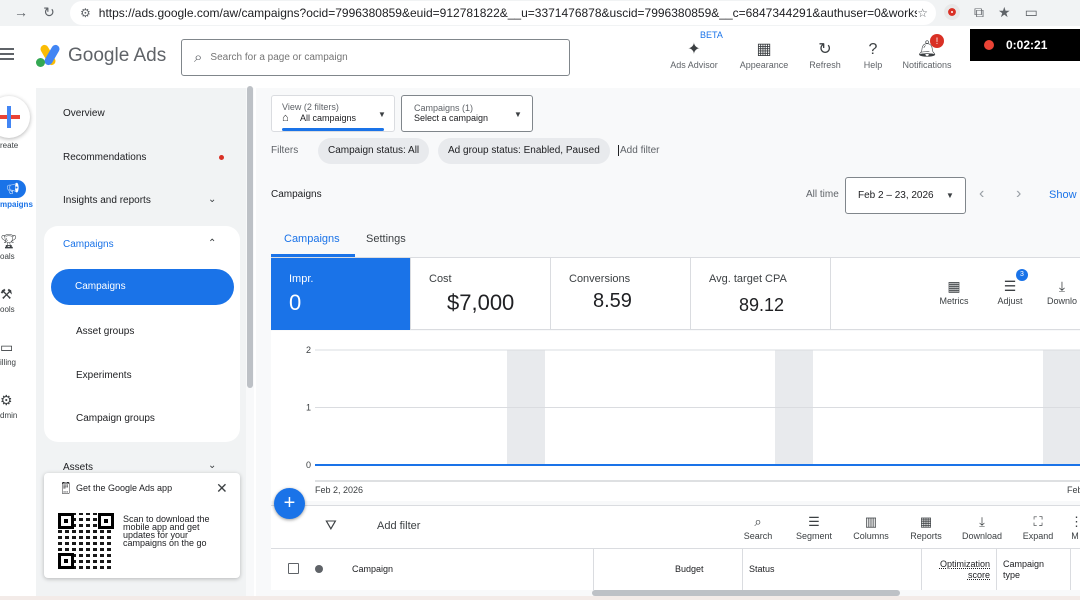  I want to click on scorecard-conversions: Conversions 8.59, so click(621, 294).